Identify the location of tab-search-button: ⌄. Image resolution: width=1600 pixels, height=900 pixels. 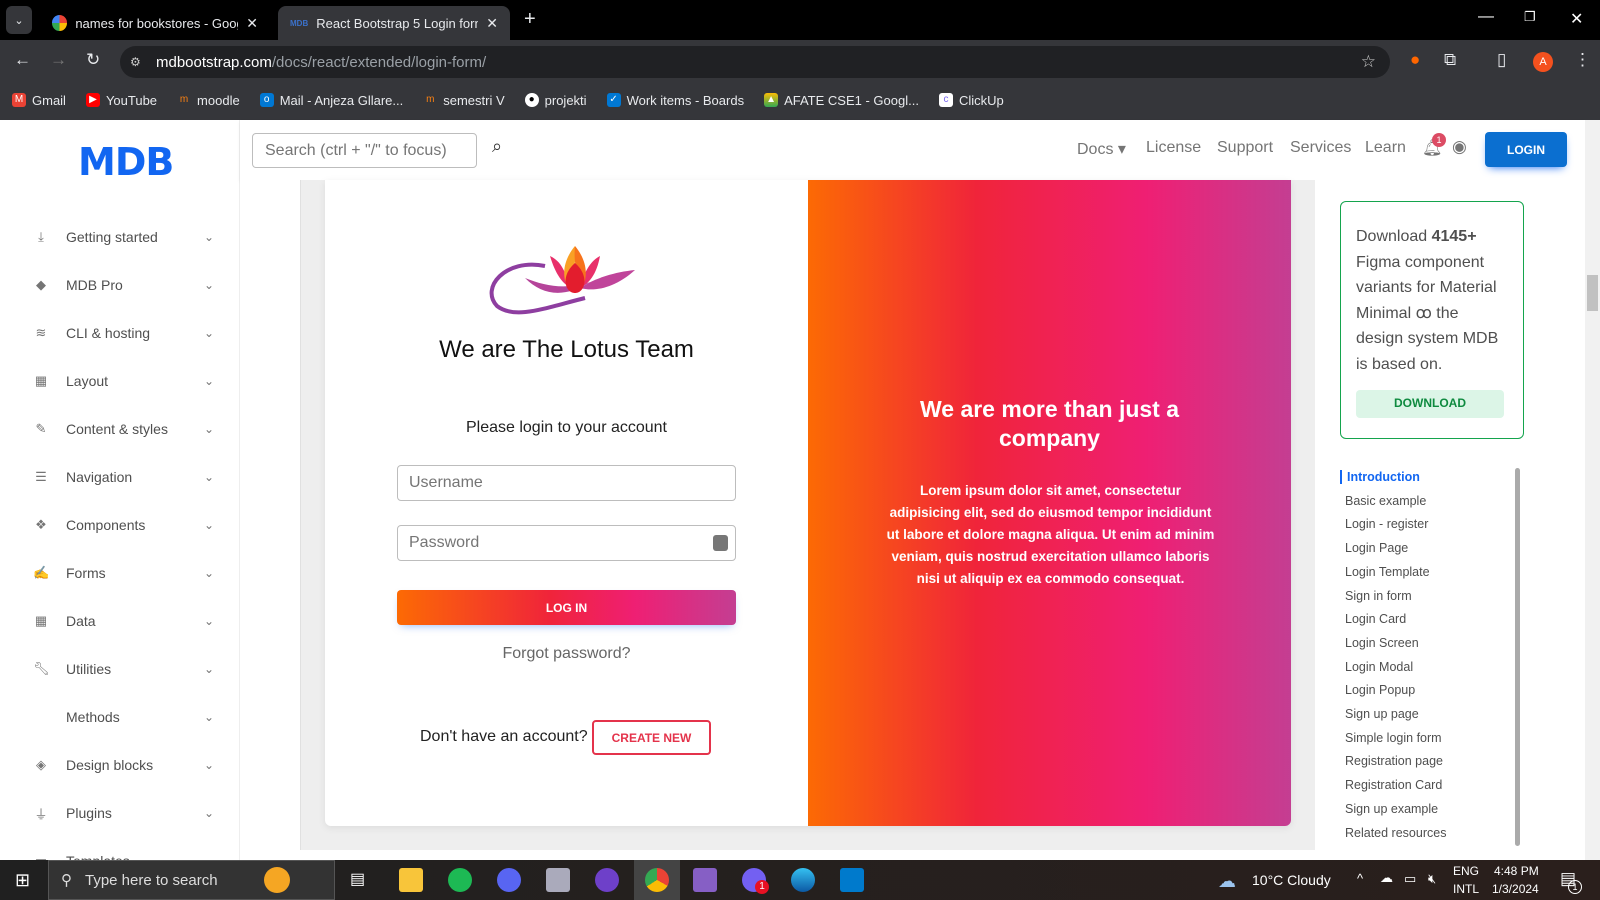
(19, 20).